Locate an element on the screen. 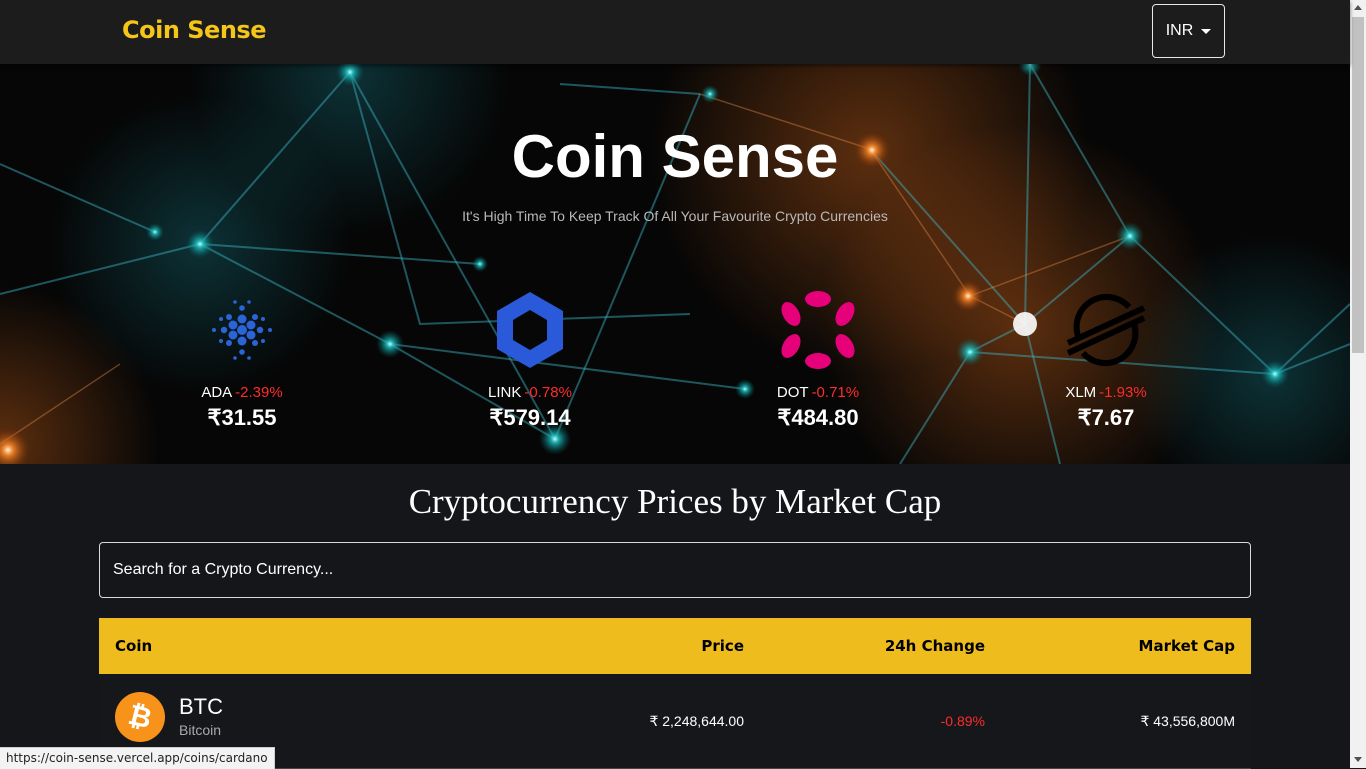  brand-logo-text: Coin Sense is located at coordinates (194, 30).